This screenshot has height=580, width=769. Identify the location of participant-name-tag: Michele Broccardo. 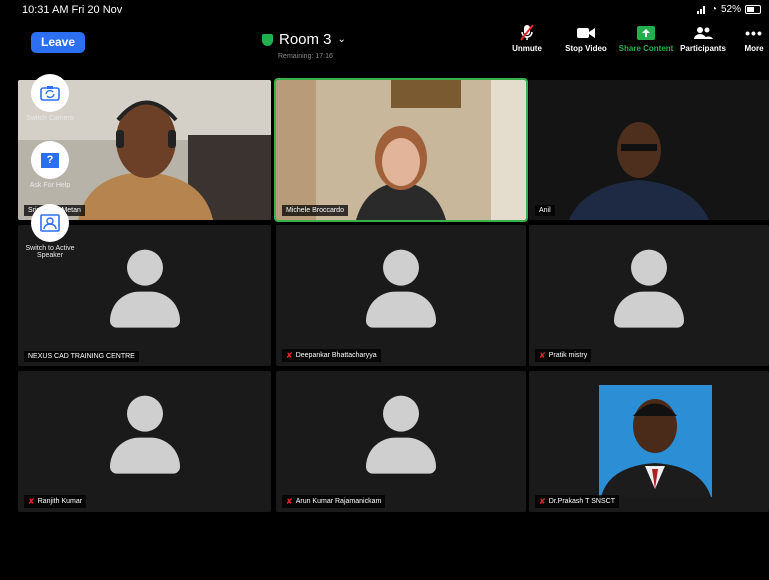
(315, 210).